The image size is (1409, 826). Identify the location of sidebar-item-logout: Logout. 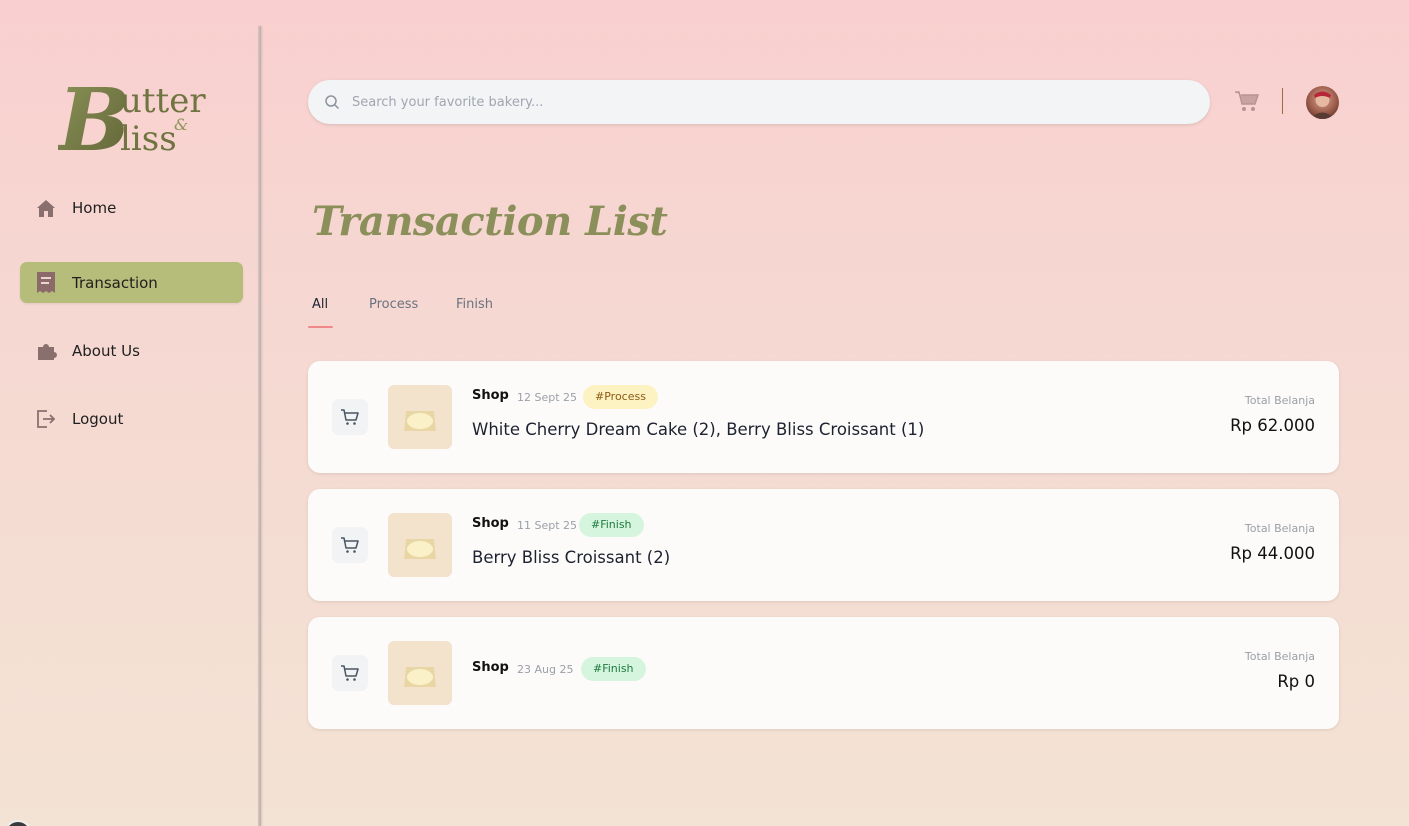
(131, 418).